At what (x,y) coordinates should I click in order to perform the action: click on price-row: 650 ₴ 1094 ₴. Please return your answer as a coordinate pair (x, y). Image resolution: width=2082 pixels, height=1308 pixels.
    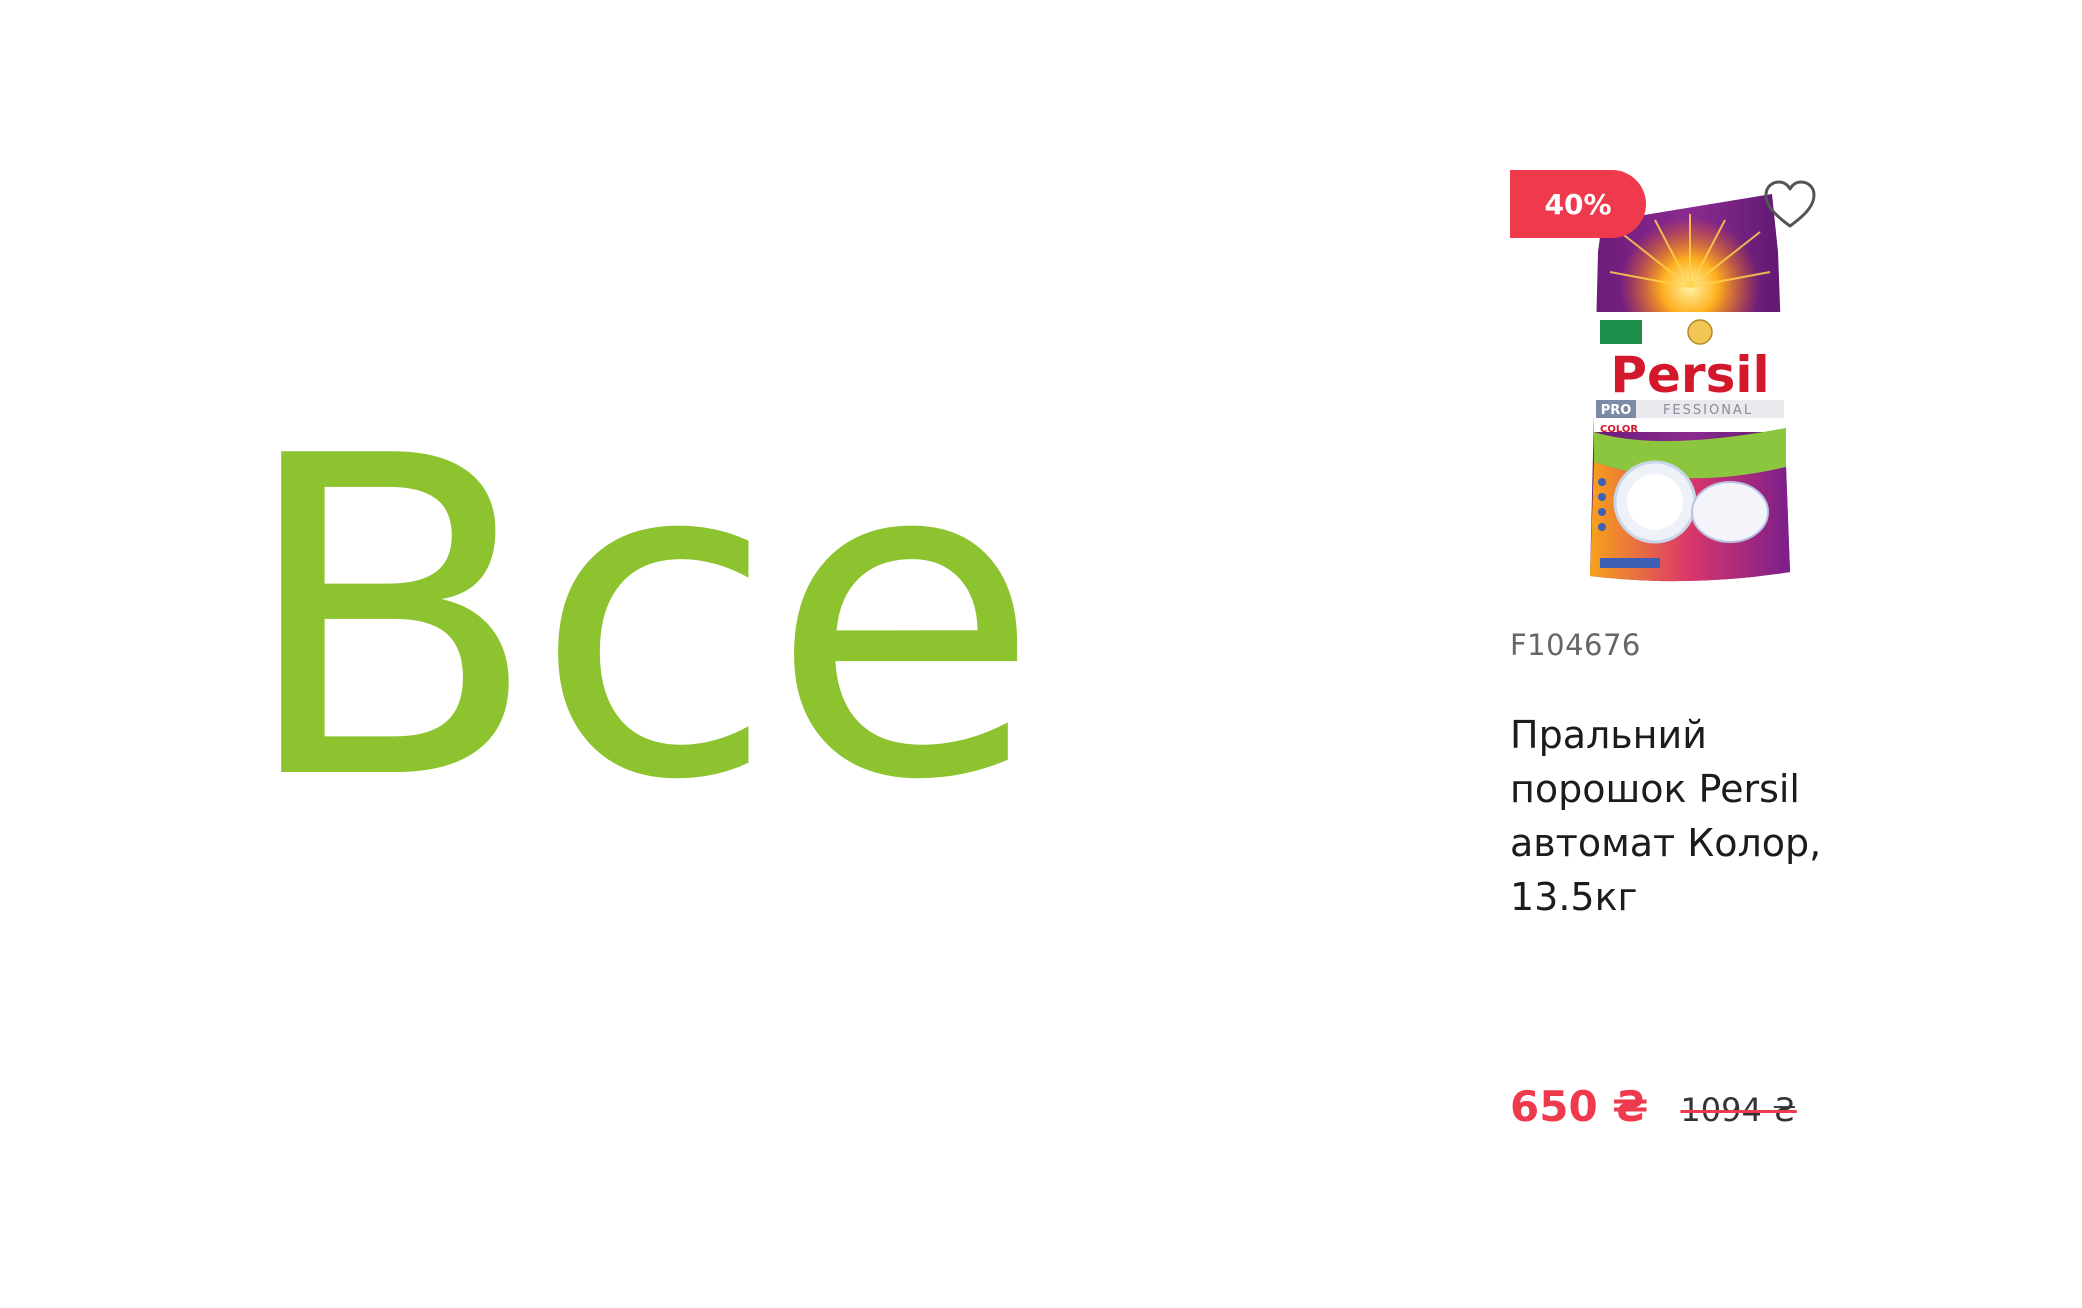
    Looking at the image, I should click on (1653, 1106).